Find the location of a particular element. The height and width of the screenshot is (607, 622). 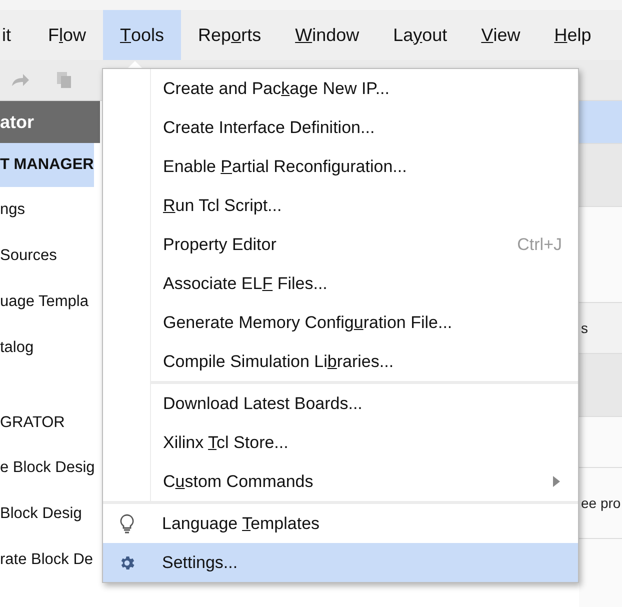

nav-item: rate Block De is located at coordinates (47, 560).